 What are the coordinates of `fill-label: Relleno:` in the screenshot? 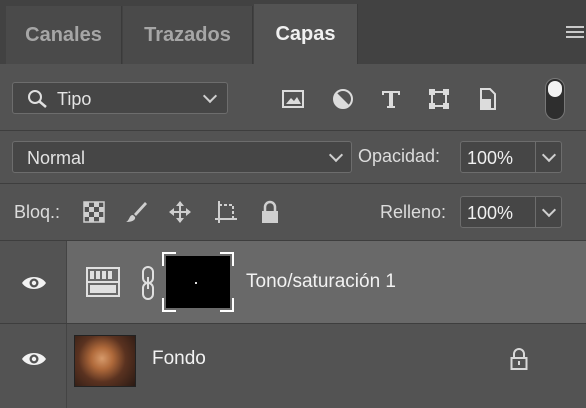 It's located at (413, 212).